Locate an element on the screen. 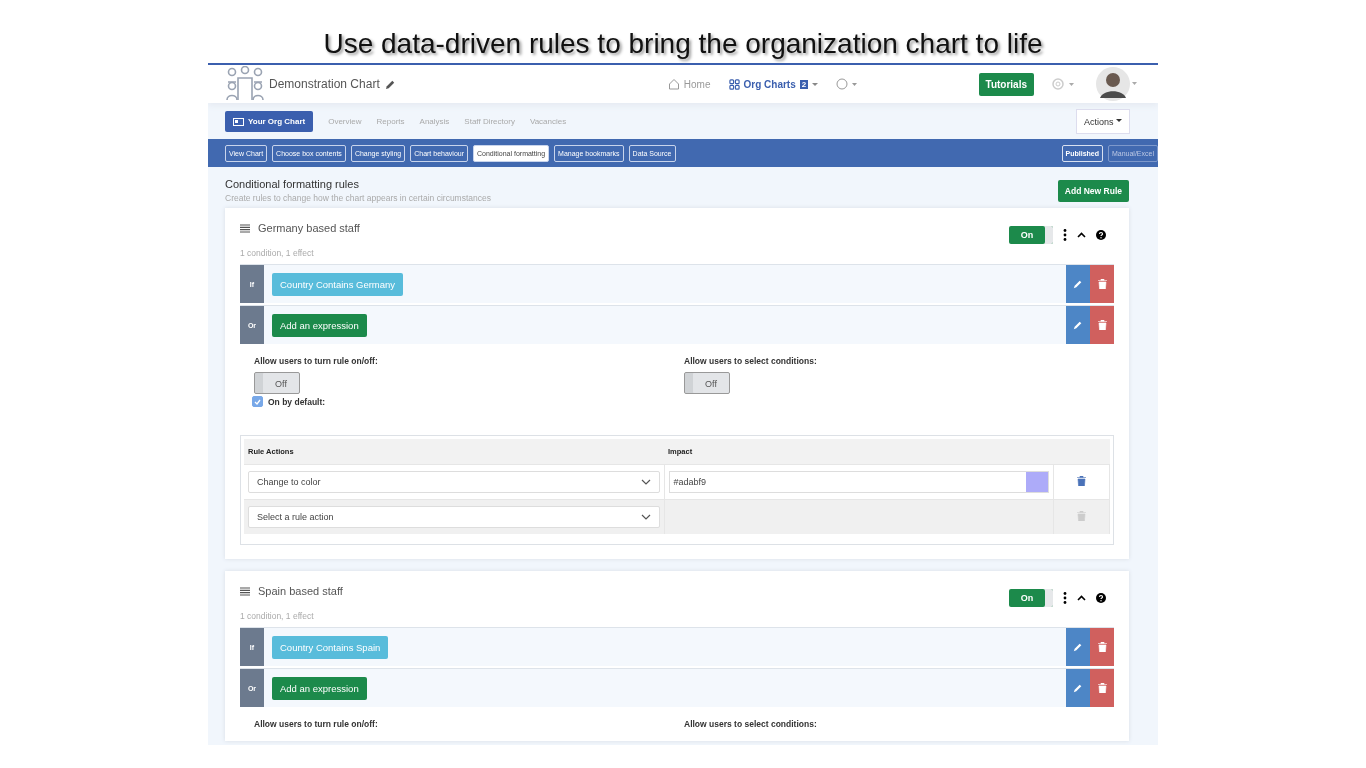 The image size is (1366, 768). slide-title: Use data-driven rules to bring the organization chart to life is located at coordinates (683, 44).